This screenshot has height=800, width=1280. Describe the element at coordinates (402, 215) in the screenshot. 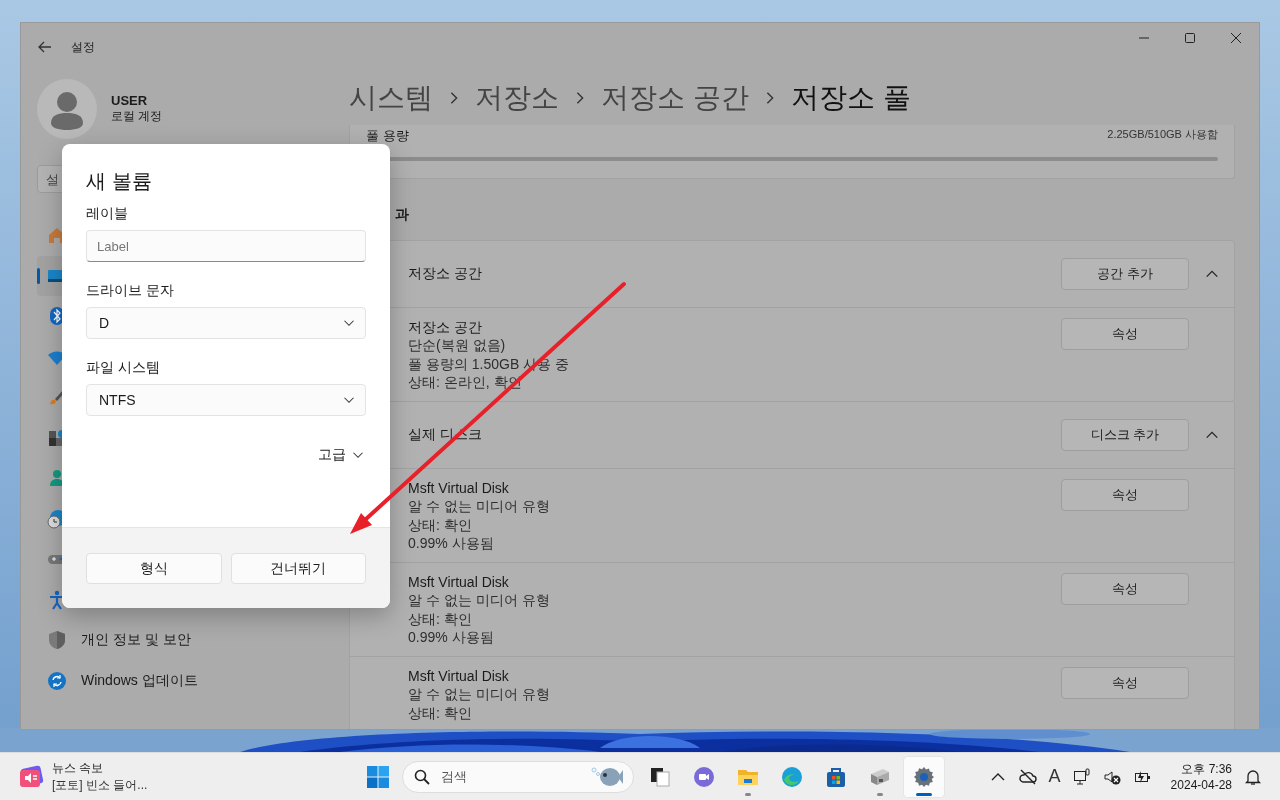

I see `section-heading: 과` at that location.